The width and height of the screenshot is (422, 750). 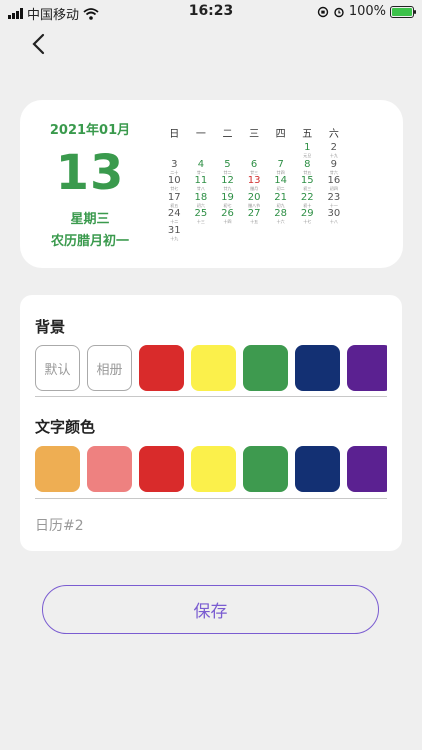 I want to click on day-cell-lunar: 十一, so click(x=333, y=205).